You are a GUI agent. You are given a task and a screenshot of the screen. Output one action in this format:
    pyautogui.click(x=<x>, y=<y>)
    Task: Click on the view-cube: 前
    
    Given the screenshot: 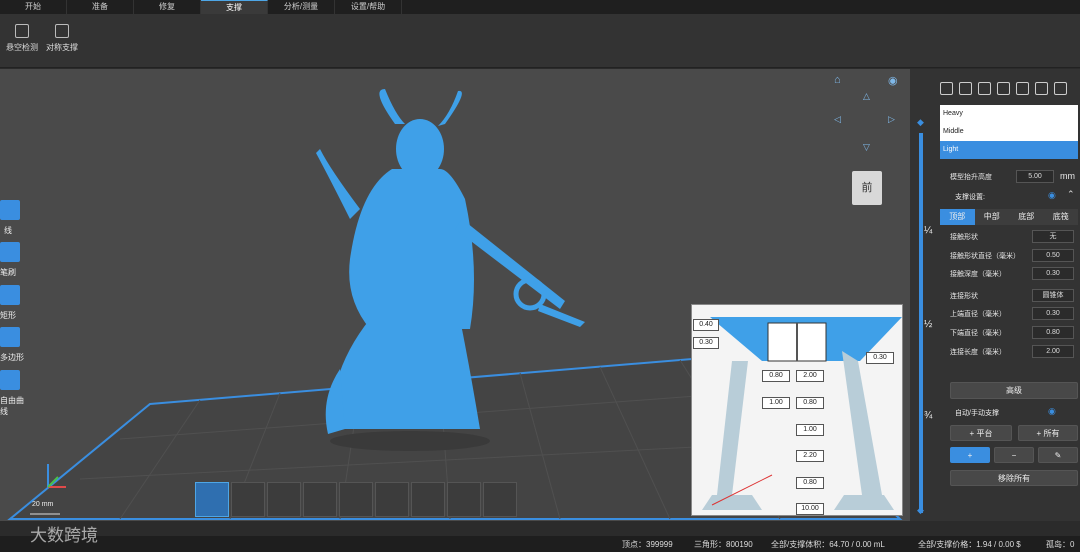 What is the action you would take?
    pyautogui.click(x=867, y=188)
    